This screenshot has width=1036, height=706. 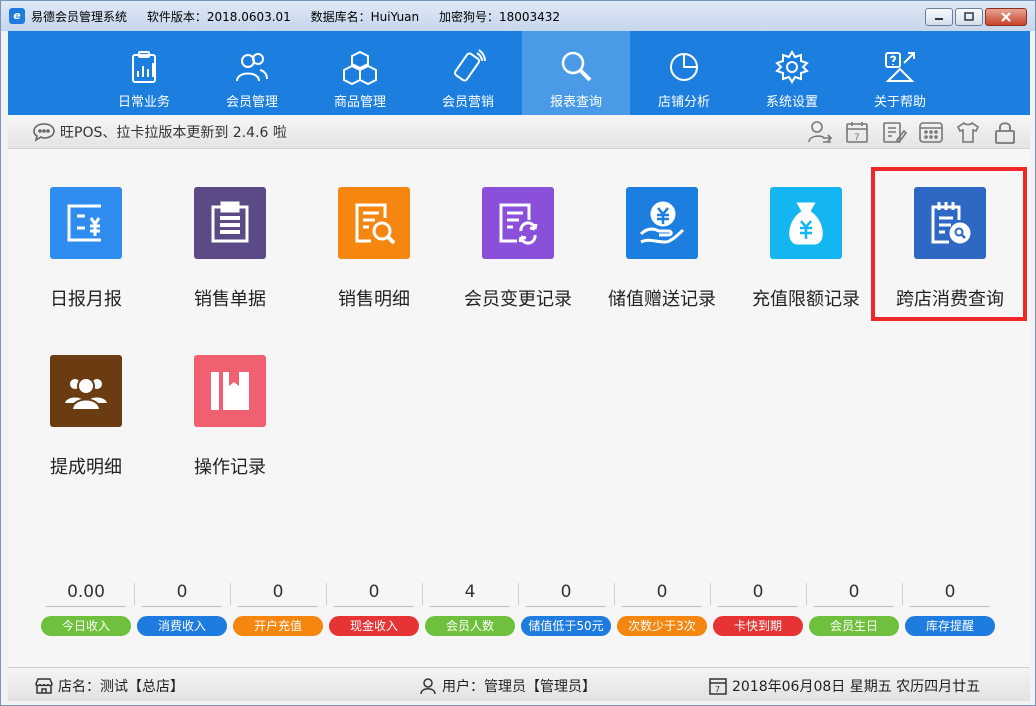 What do you see at coordinates (684, 67) in the screenshot?
I see `pie-chart-icon` at bounding box center [684, 67].